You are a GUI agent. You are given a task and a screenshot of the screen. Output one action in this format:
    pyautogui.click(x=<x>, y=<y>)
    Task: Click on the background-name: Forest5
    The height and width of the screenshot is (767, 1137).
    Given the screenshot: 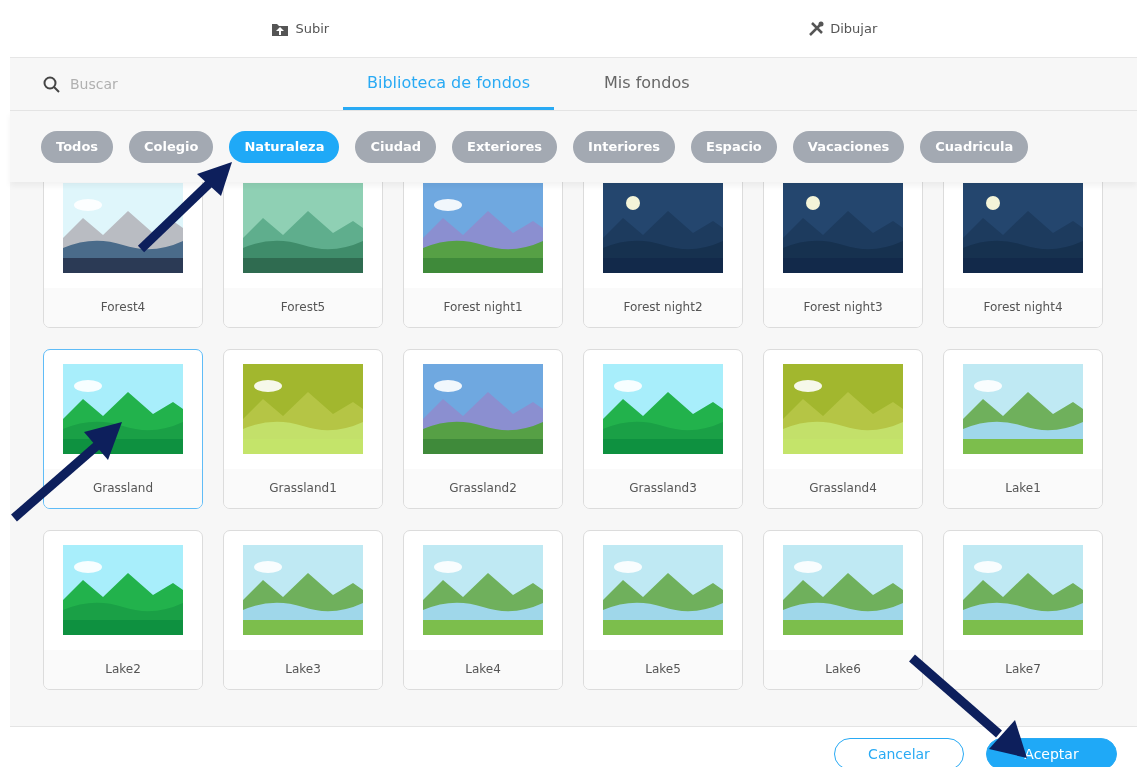 What is the action you would take?
    pyautogui.click(x=303, y=307)
    